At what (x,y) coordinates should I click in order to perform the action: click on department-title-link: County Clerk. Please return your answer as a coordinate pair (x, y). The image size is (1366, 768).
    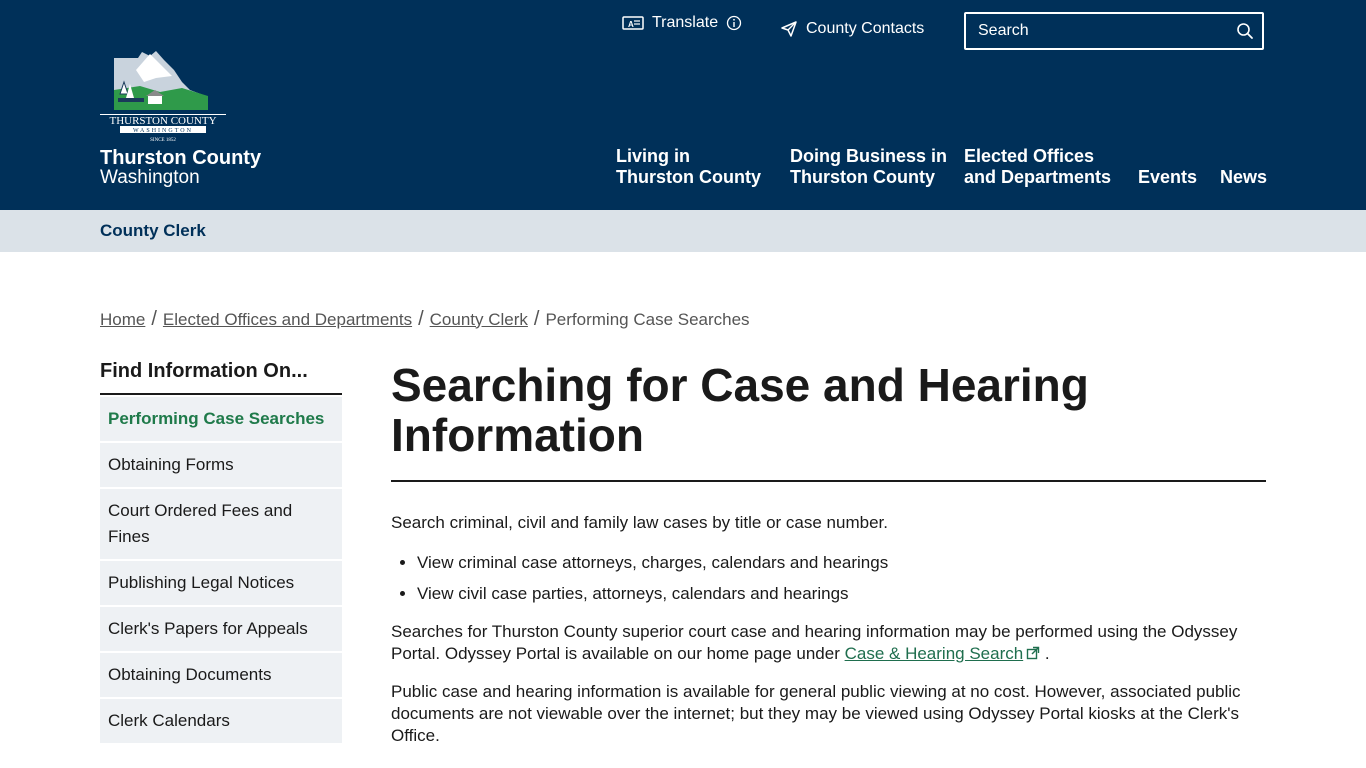
    Looking at the image, I should click on (153, 231).